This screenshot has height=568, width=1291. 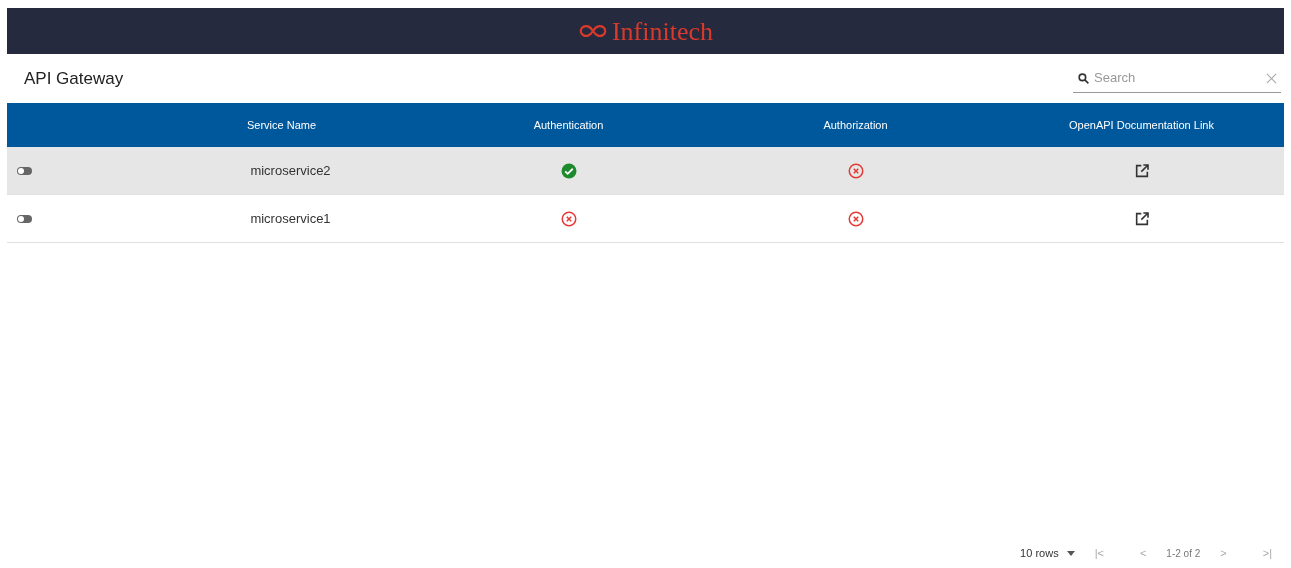 I want to click on table-cell-text: microservice1, so click(x=290, y=218).